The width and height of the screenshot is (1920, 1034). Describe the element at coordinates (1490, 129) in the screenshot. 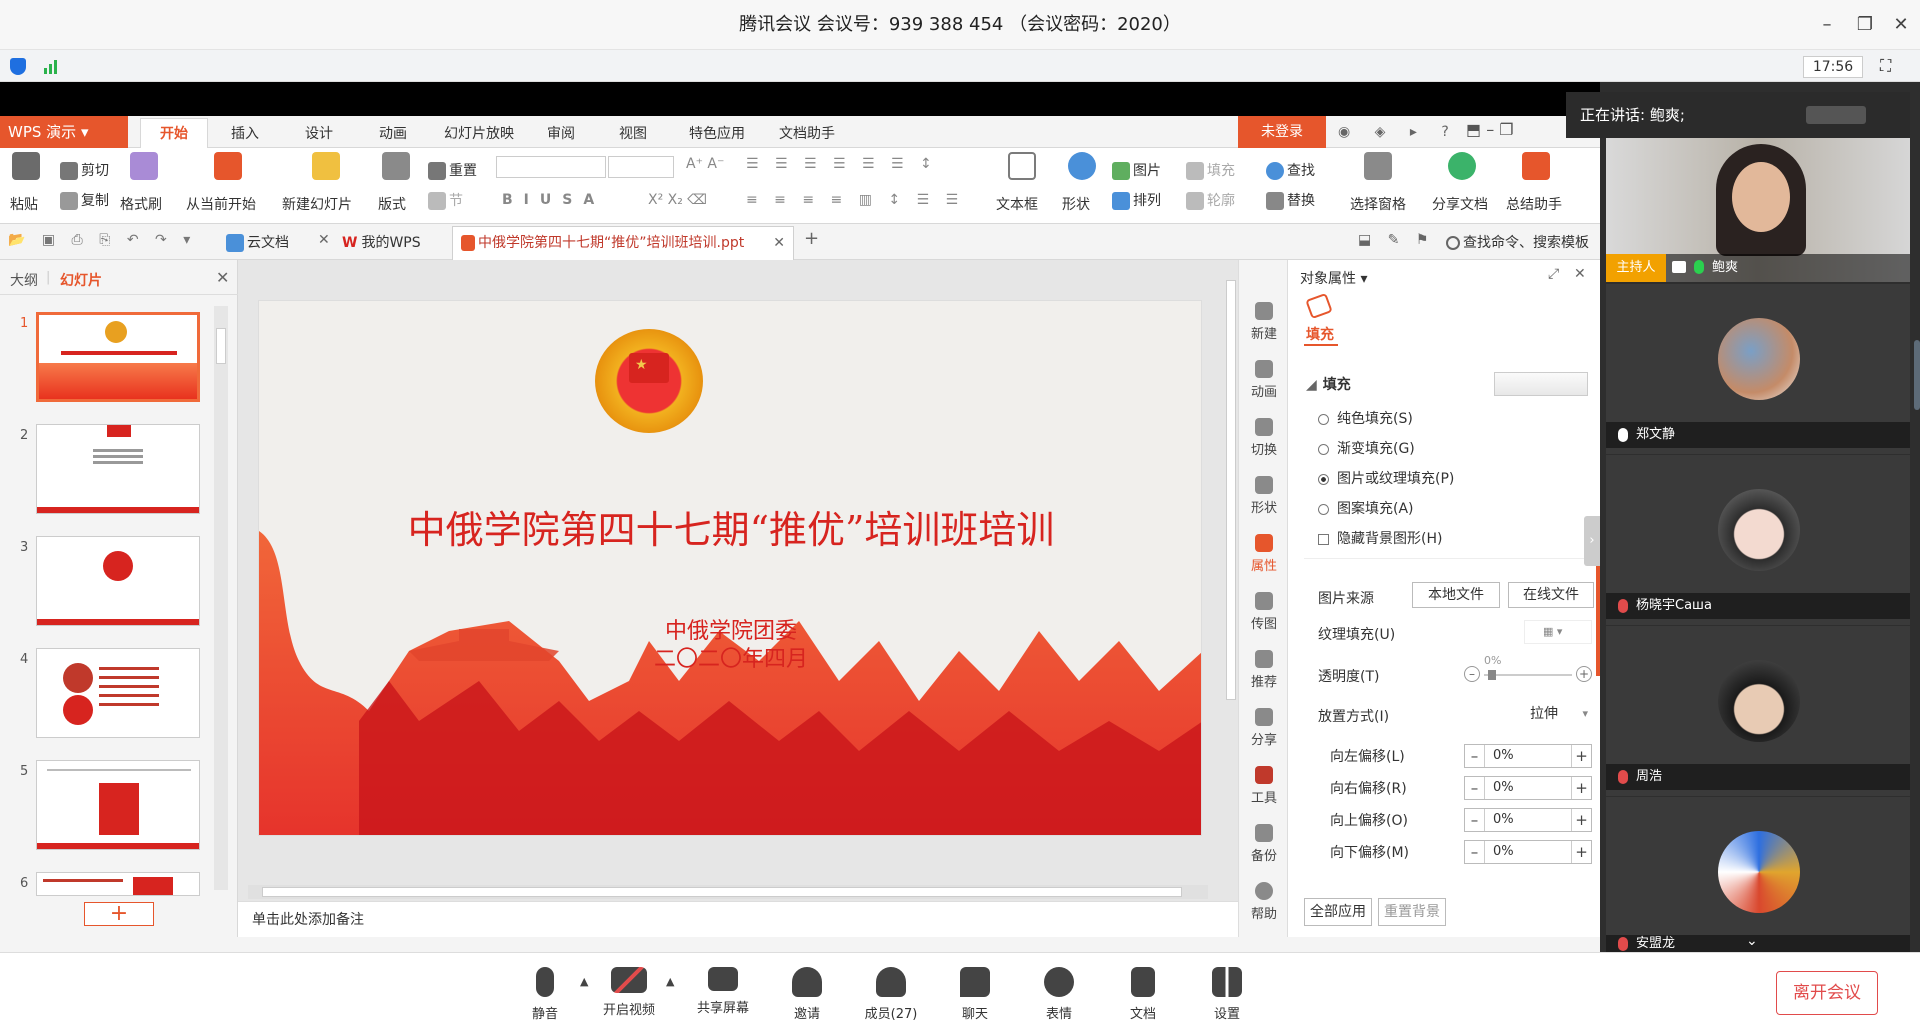

I see `wps-window-icons: ⬒ – ❐` at that location.